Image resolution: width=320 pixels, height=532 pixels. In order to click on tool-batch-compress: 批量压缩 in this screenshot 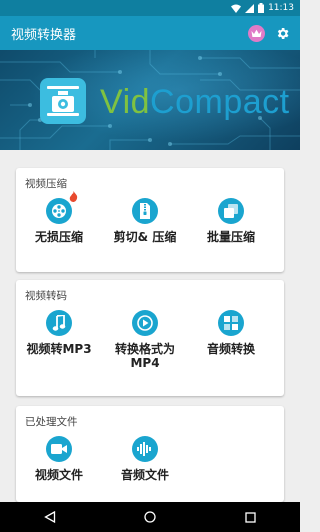, I will do `click(231, 221)`.